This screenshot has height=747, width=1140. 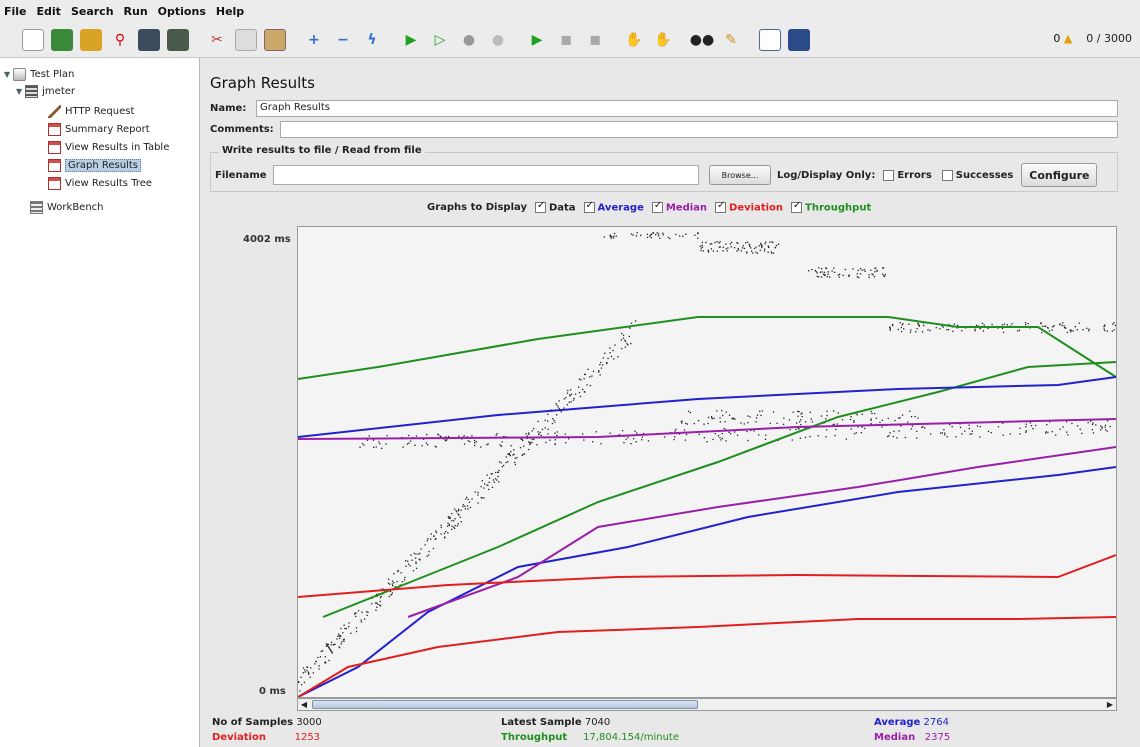 What do you see at coordinates (108, 147) in the screenshot?
I see `tree-node-view-results-table: View Results in Table` at bounding box center [108, 147].